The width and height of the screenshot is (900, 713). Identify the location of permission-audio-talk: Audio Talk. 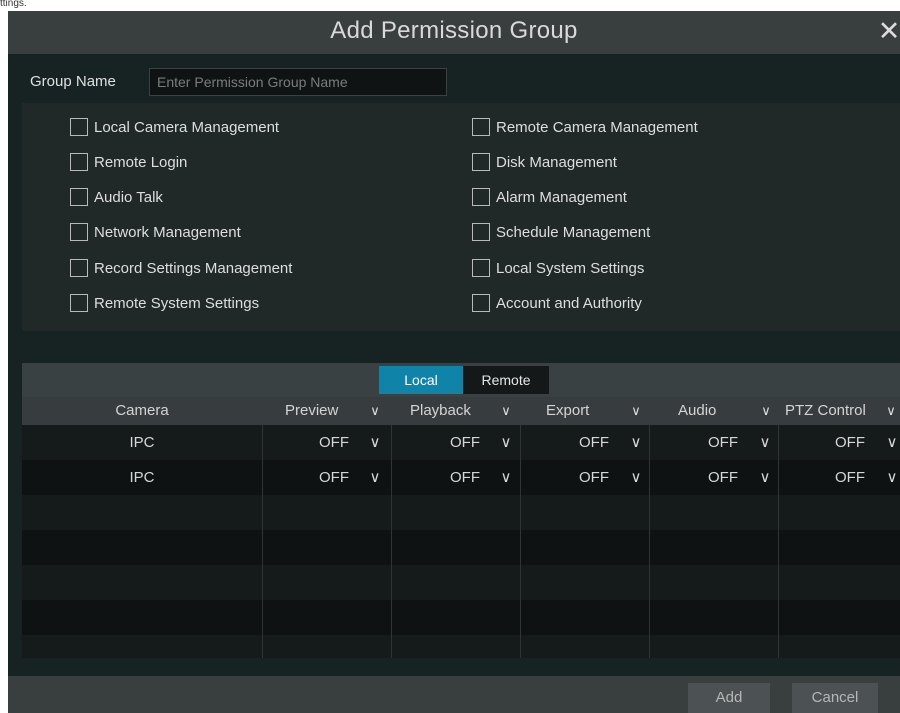
(116, 197).